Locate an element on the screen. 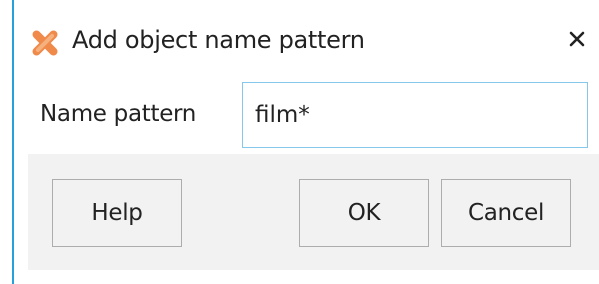  ok-button: OK is located at coordinates (364, 213).